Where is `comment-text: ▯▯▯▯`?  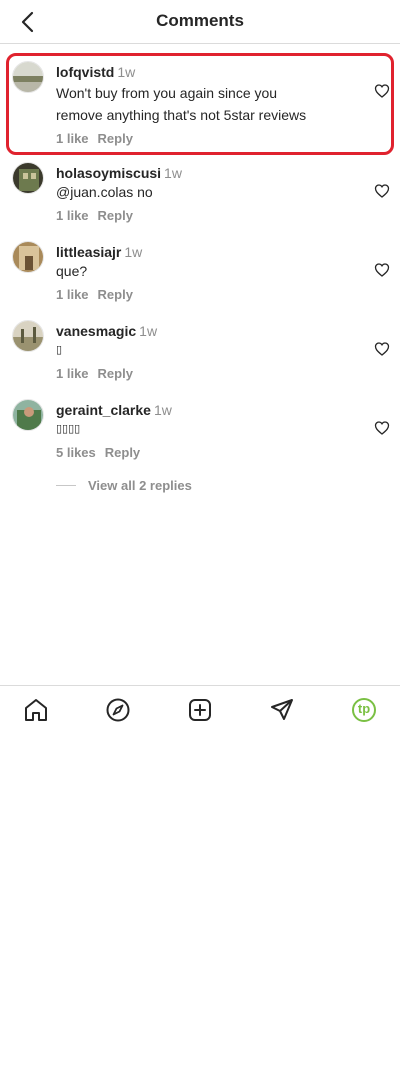 comment-text: ▯▯▯▯ is located at coordinates (68, 429).